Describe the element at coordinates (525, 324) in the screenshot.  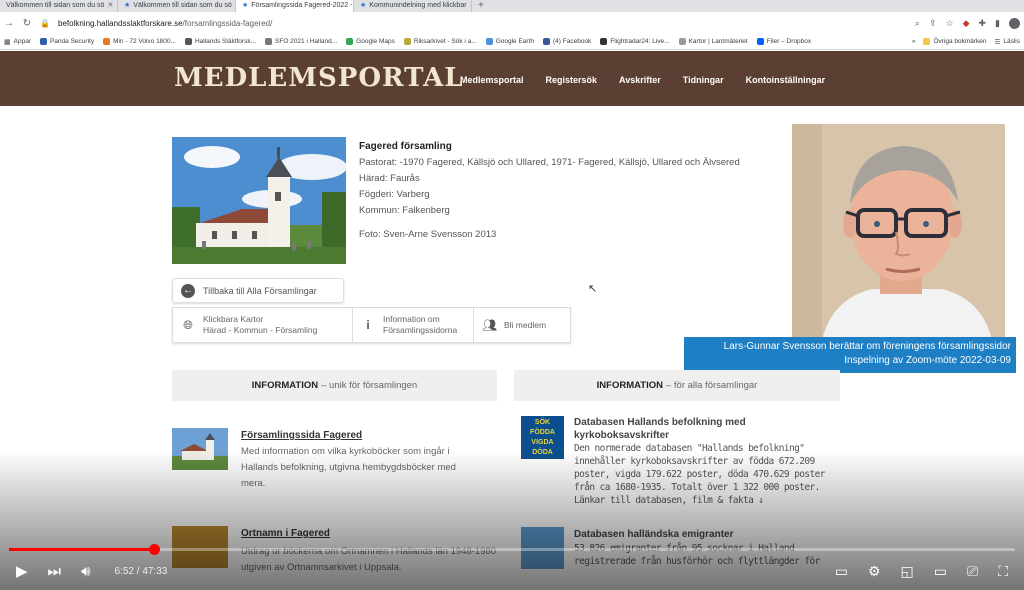
I see `member-button-label: Bli medlem` at that location.